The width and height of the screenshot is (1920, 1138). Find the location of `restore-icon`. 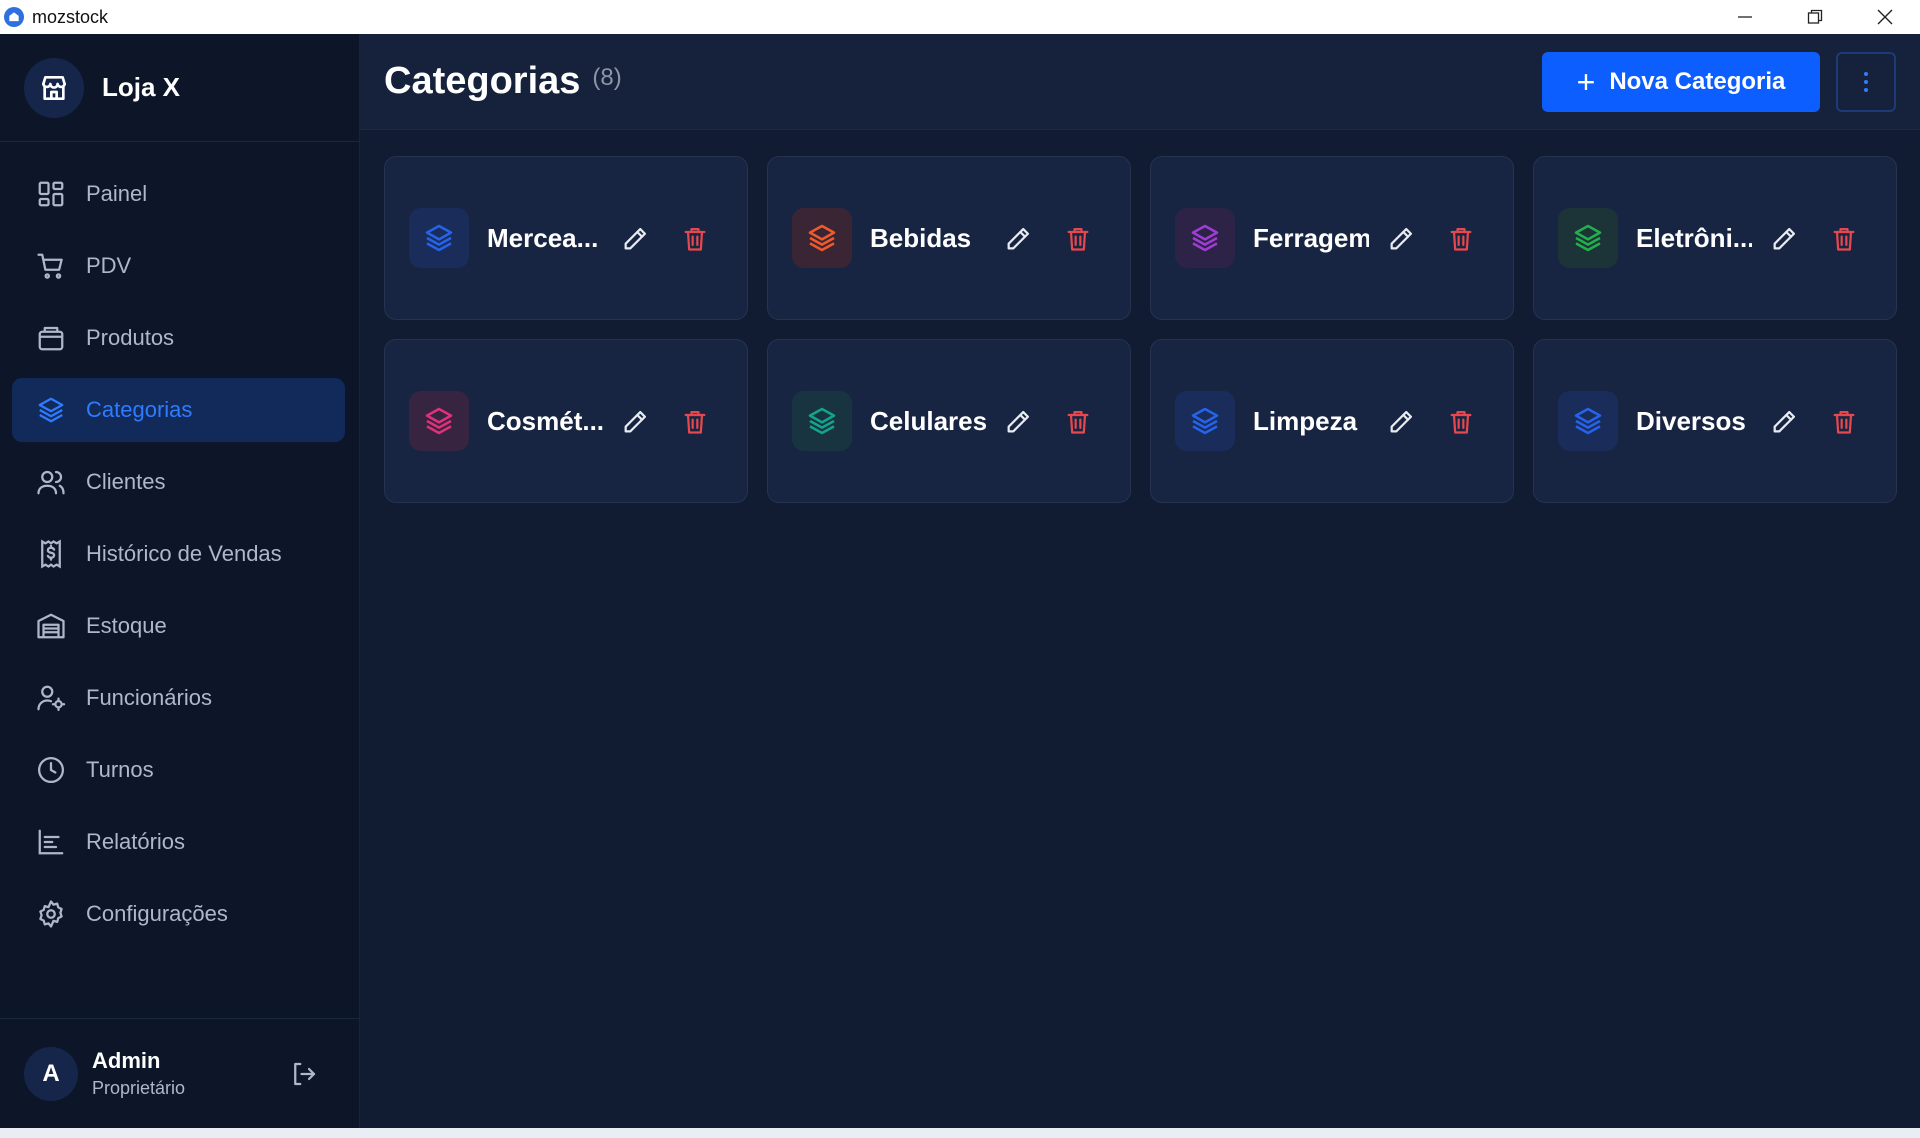

restore-icon is located at coordinates (1815, 16).